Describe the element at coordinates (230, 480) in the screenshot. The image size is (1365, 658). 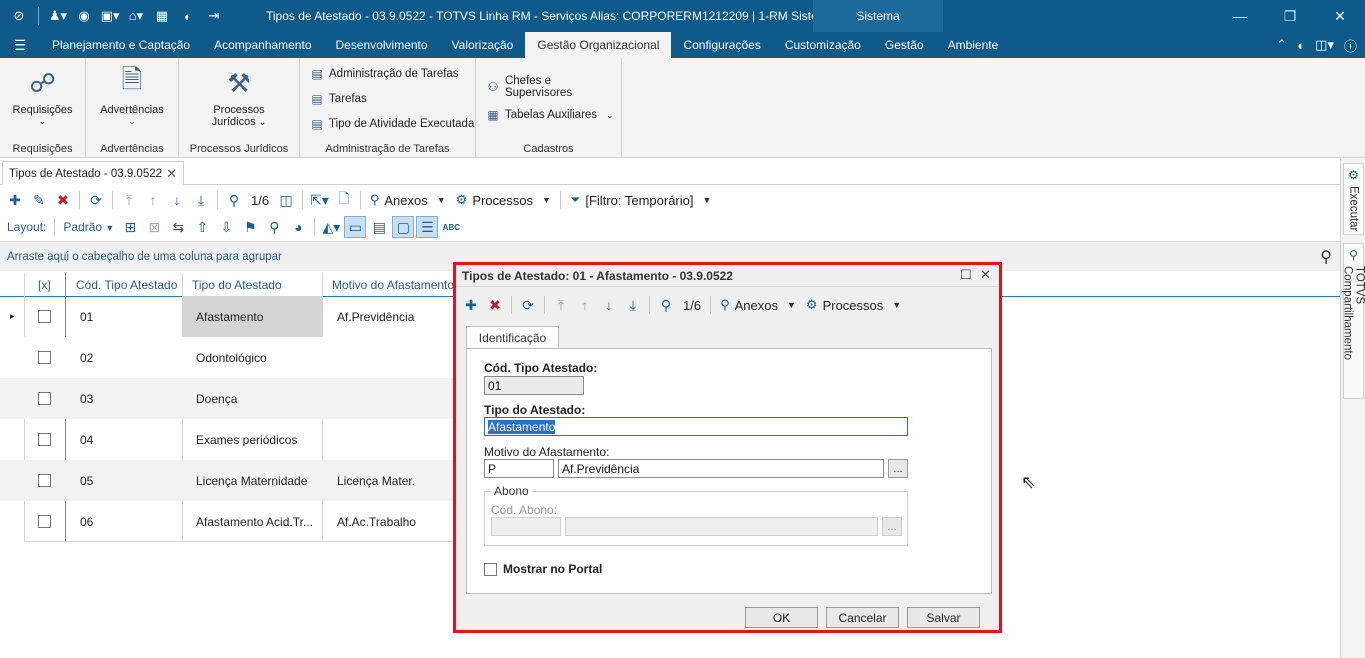
I see `table-row: 05 Licença Maternidade Licença Mater.` at that location.